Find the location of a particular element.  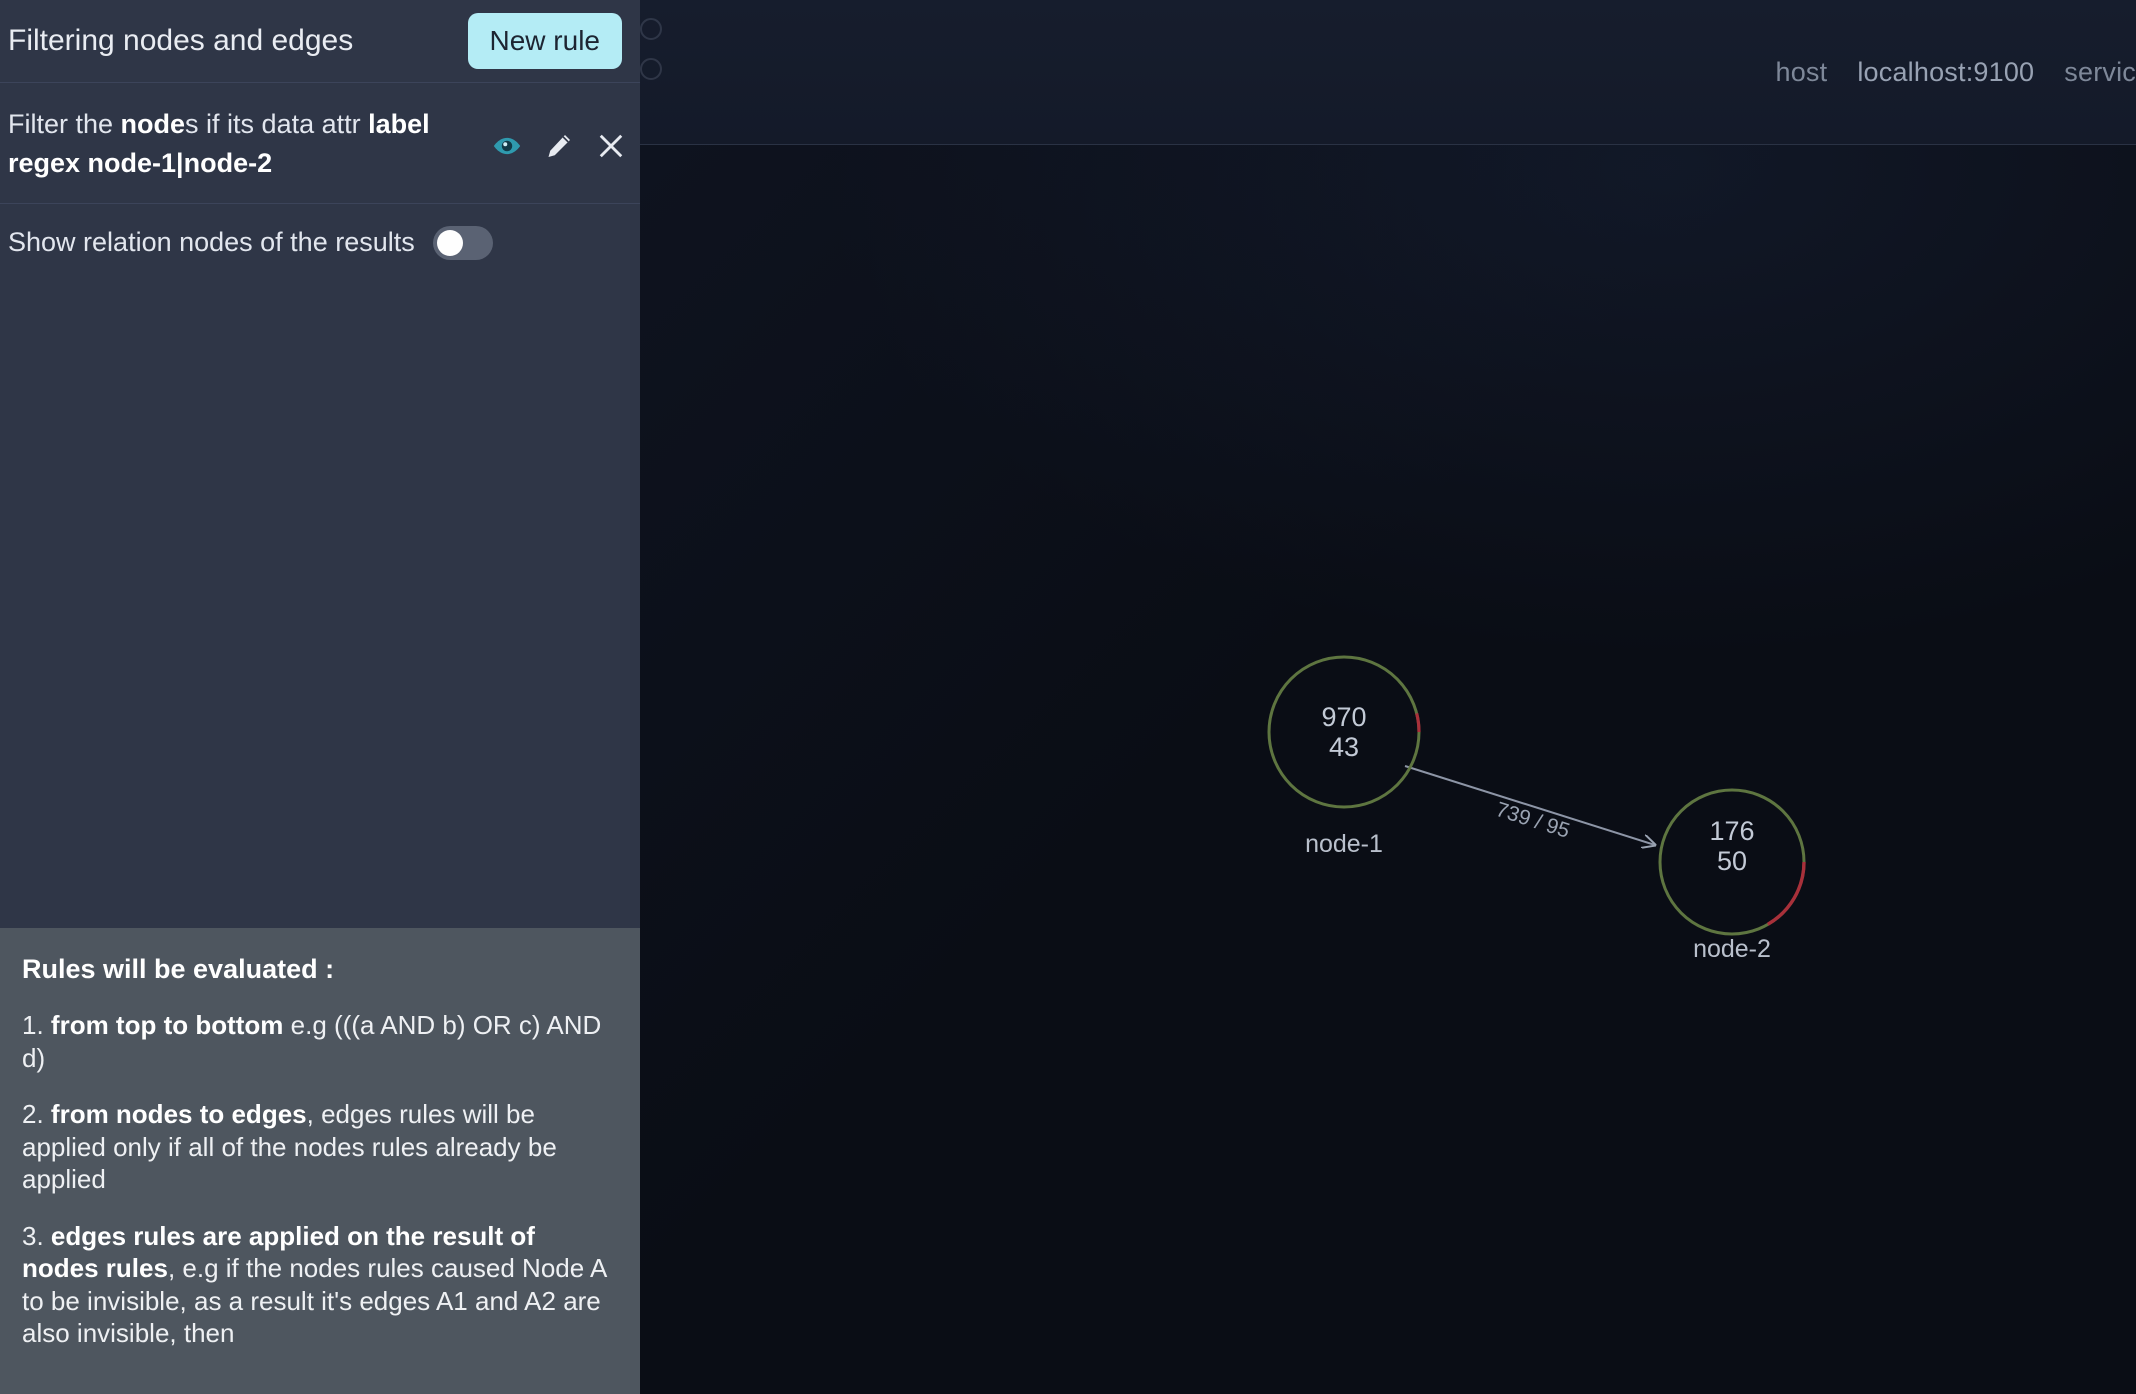

rules-info-item-1-bold: from top to bottom is located at coordinates (167, 1025).